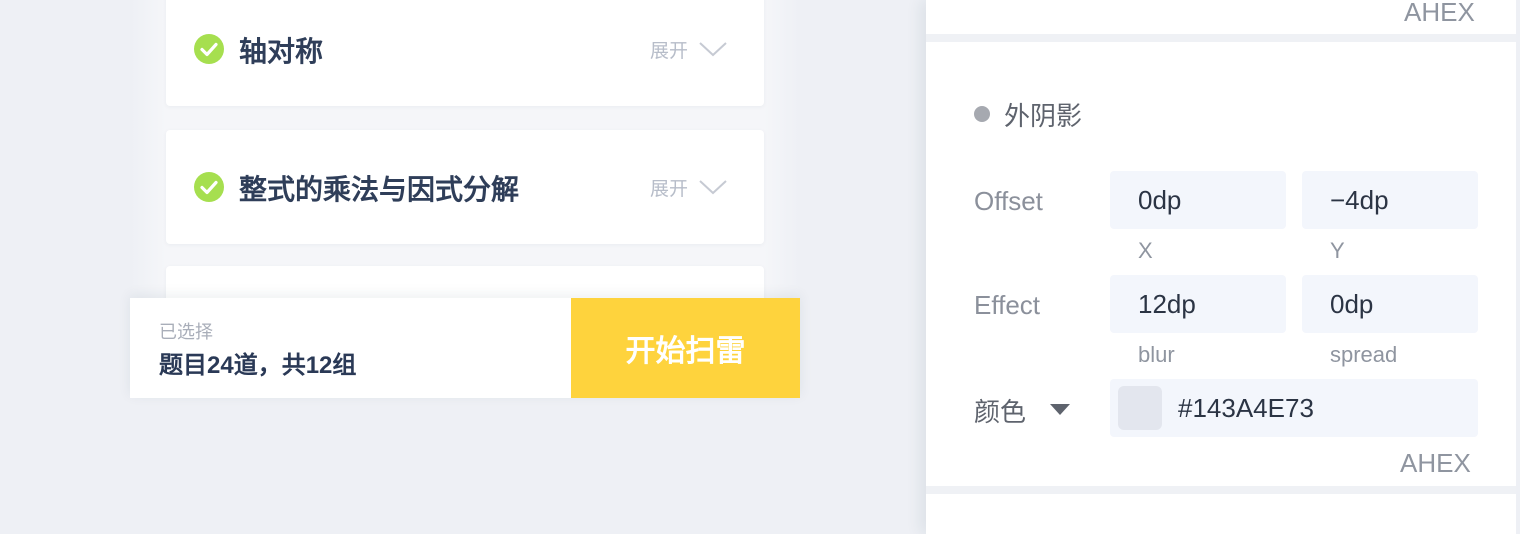  Describe the element at coordinates (1390, 304) in the screenshot. I see `spread-input: 0dp` at that location.